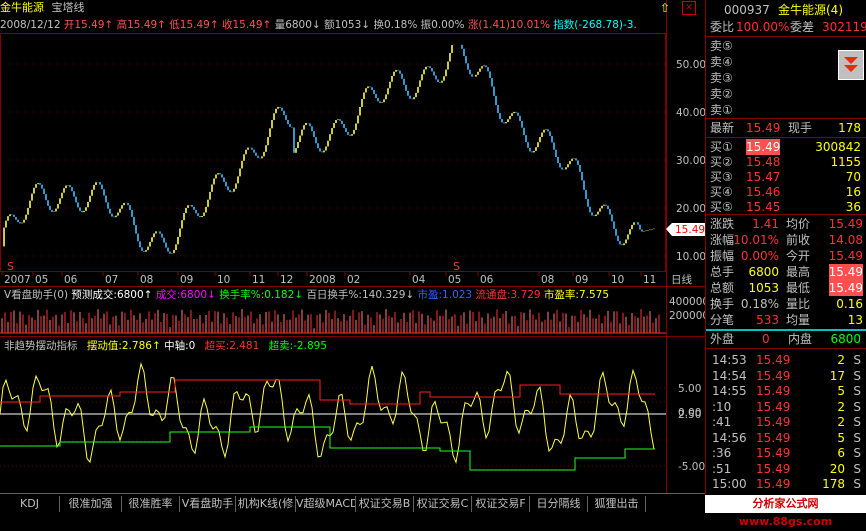 The height and width of the screenshot is (531, 866). What do you see at coordinates (266, 504) in the screenshot?
I see `tab-indicator: 机构K线(修` at bounding box center [266, 504].